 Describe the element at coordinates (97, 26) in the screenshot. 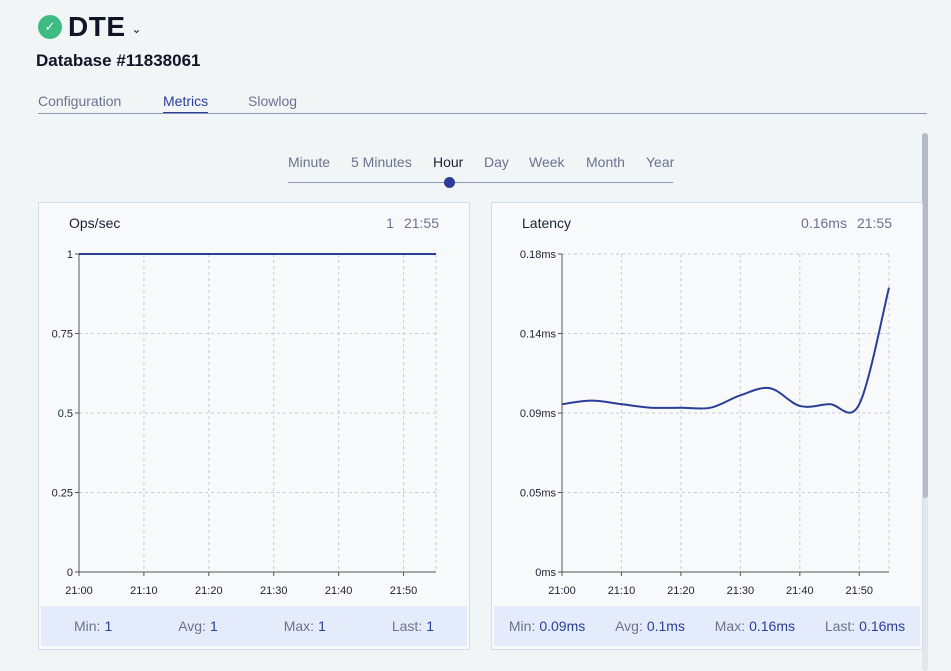

I see `app-title: DTE` at that location.